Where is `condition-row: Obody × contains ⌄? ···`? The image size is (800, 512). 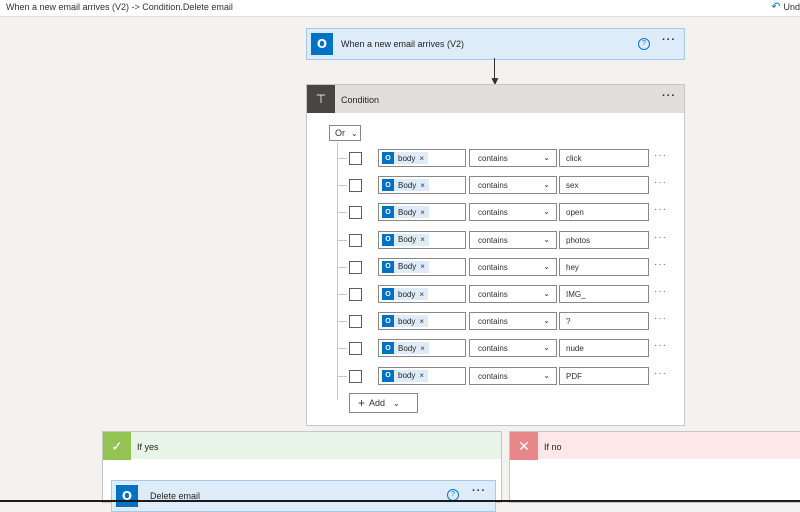 condition-row: Obody × contains ⌄? ··· is located at coordinates (509, 321).